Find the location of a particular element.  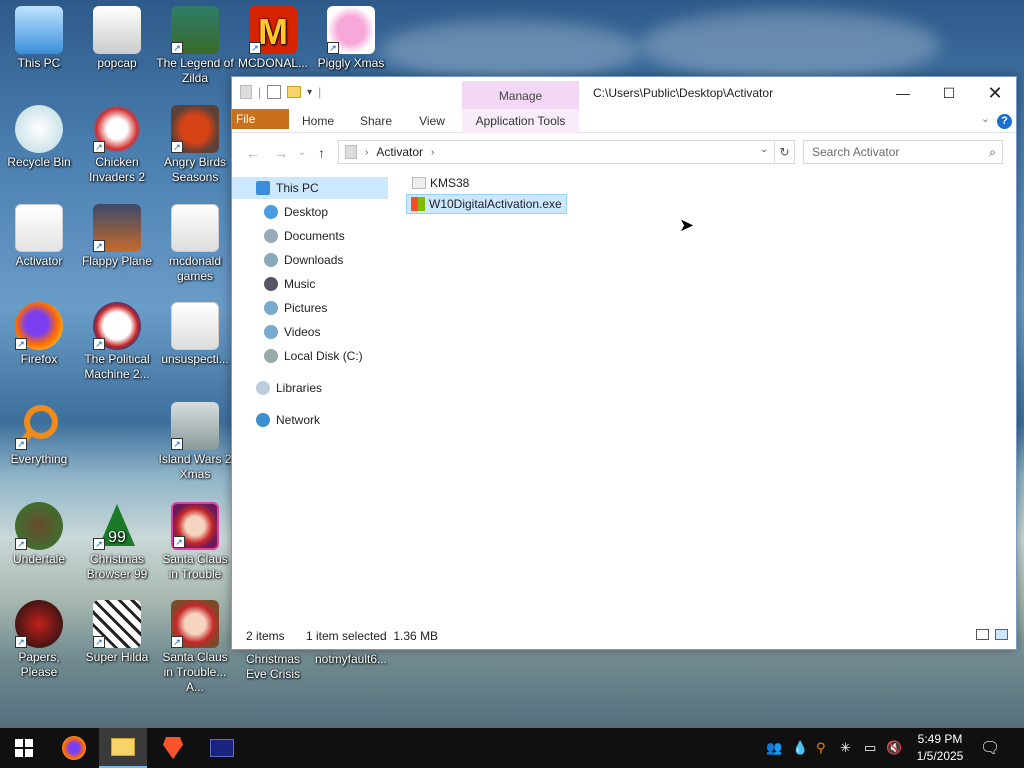

tab-home: Home is located at coordinates (318, 121).